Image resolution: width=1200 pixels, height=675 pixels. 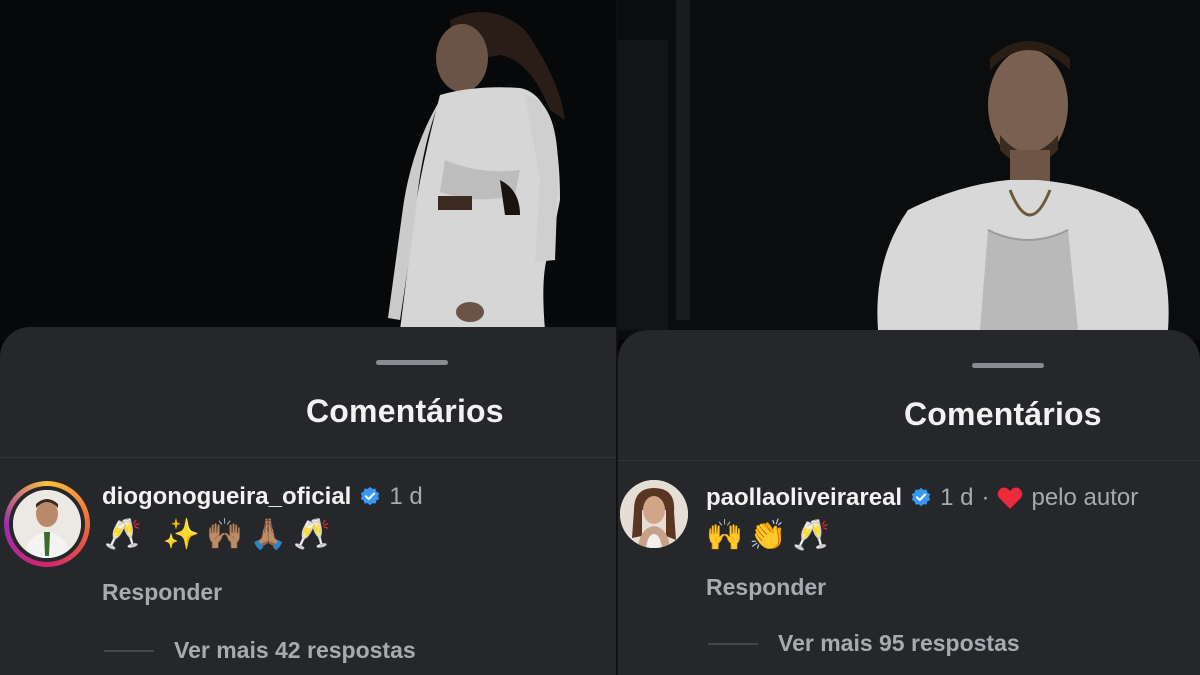 I want to click on avatar, so click(x=654, y=514).